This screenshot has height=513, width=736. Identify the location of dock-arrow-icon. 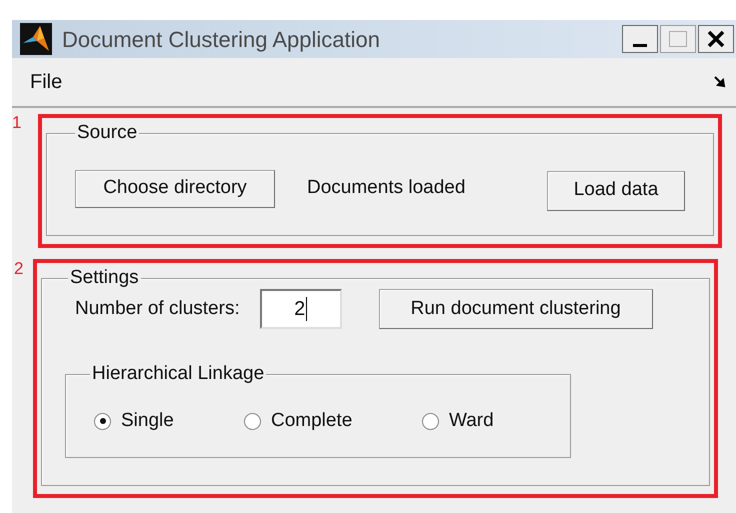
(720, 82).